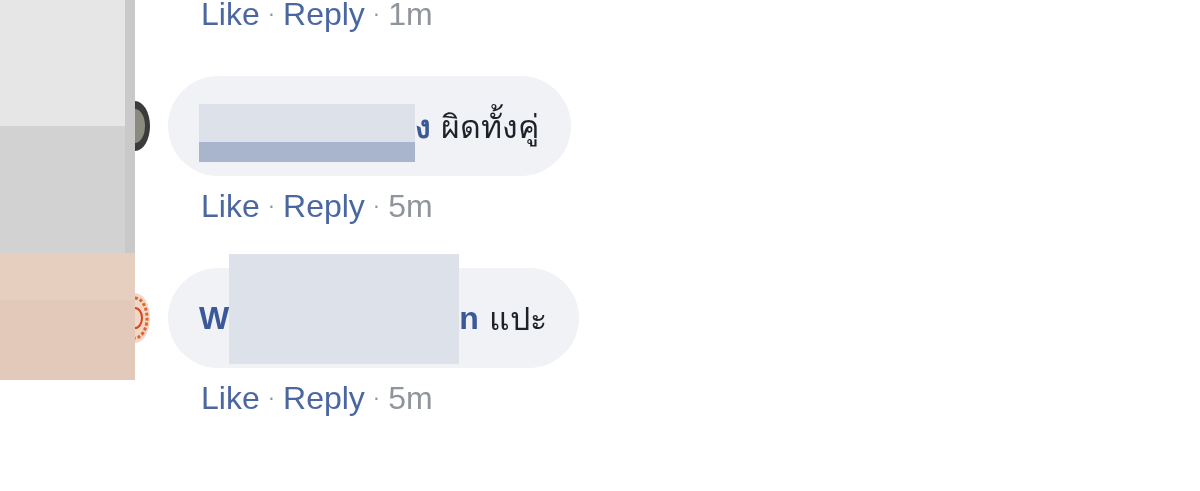  Describe the element at coordinates (410, 16) in the screenshot. I see `comment-time: 1m` at that location.